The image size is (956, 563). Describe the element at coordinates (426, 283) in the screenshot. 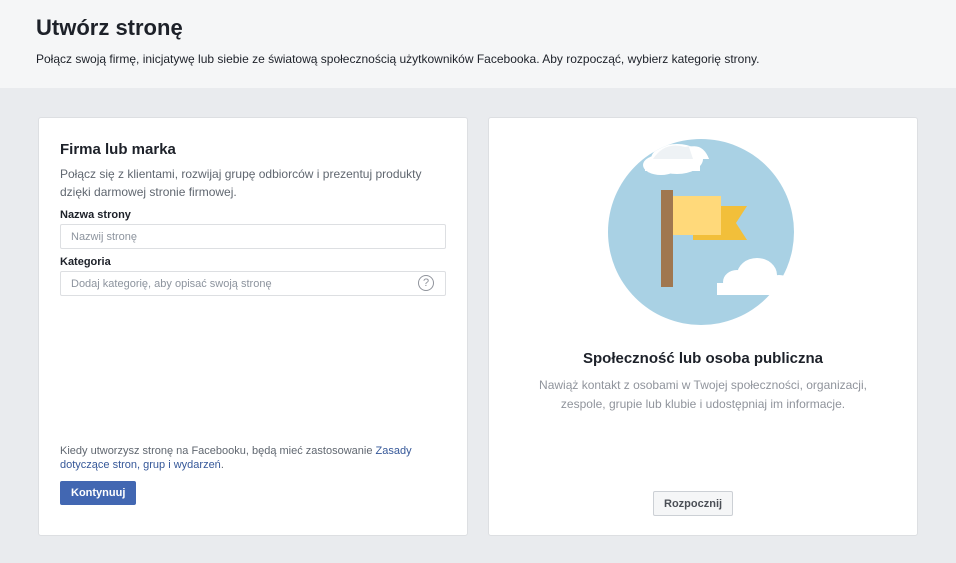

I see `help-icon: ?` at that location.